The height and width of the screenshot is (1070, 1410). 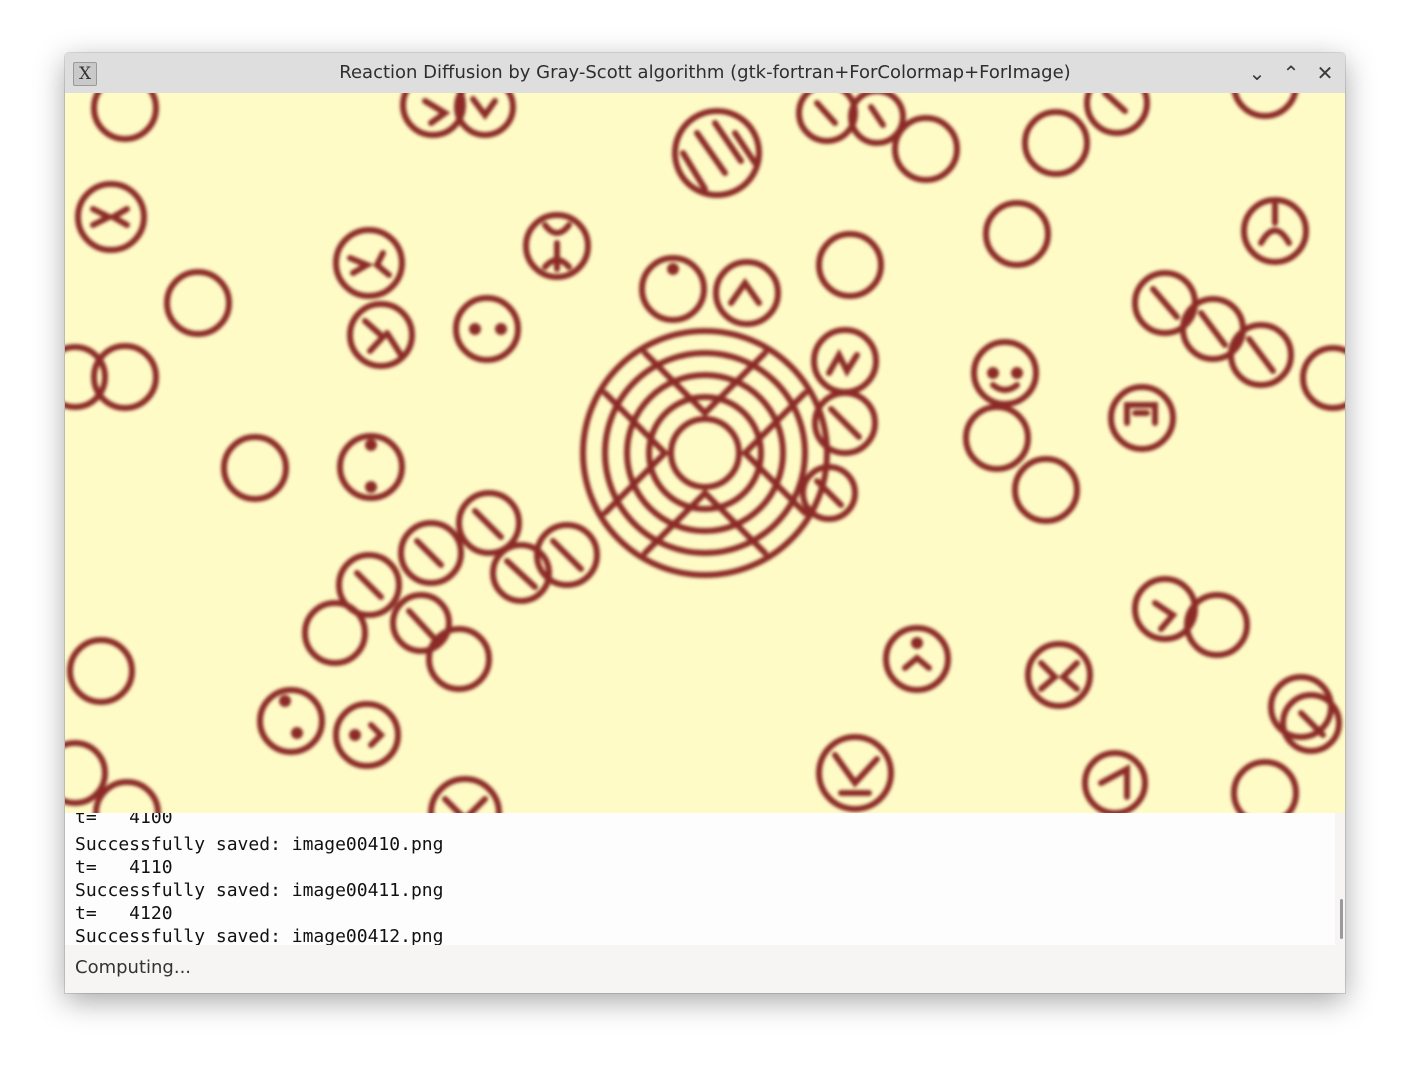 I want to click on chevron-up-icon: ⌃, so click(x=1291, y=73).